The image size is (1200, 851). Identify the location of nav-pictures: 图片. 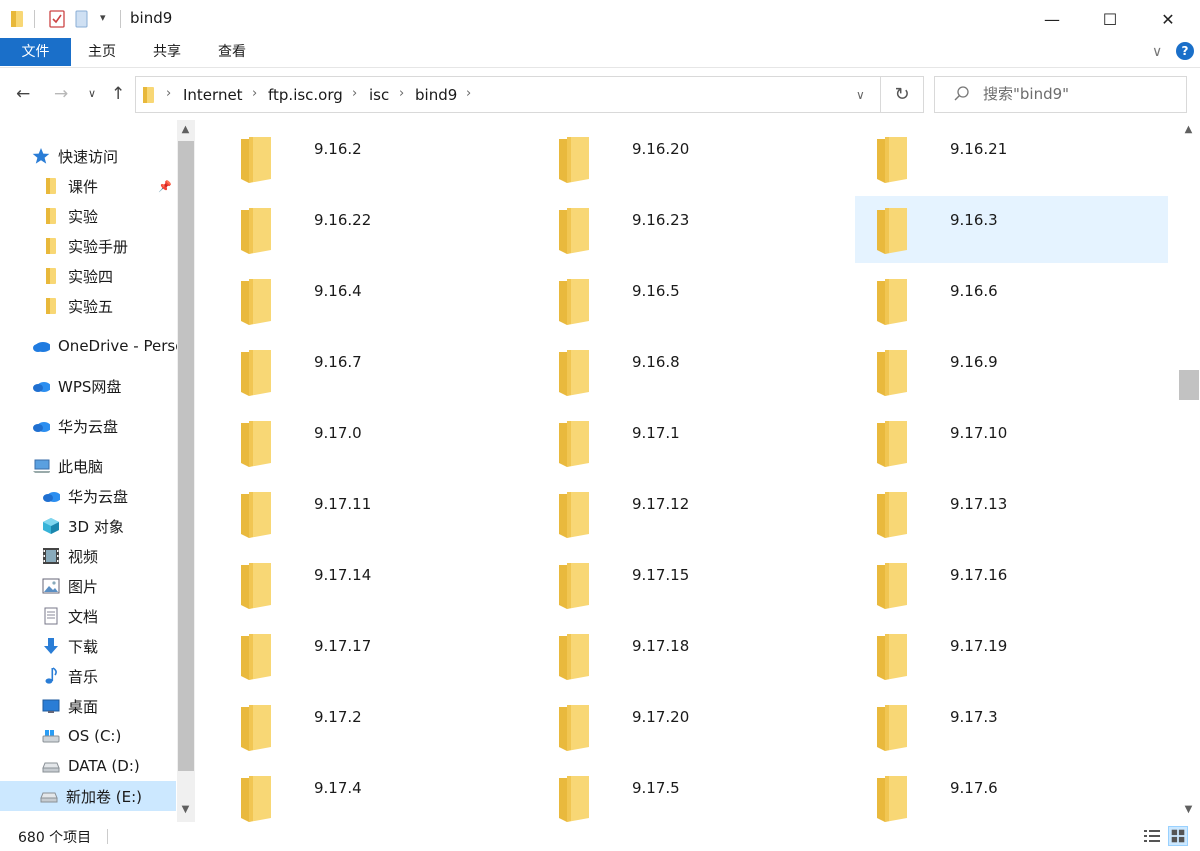
(118, 586).